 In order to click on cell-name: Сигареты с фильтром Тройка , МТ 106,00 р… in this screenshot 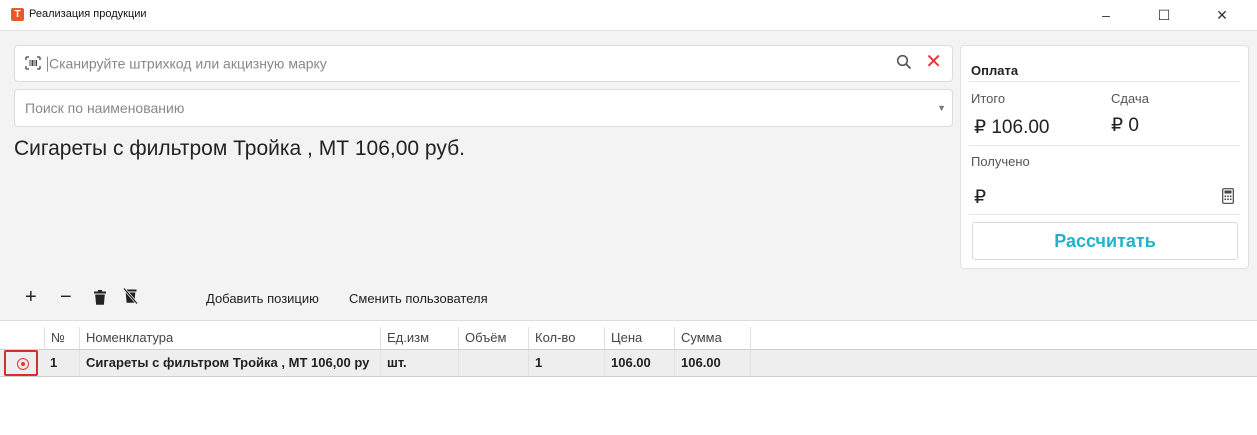, I will do `click(230, 363)`.